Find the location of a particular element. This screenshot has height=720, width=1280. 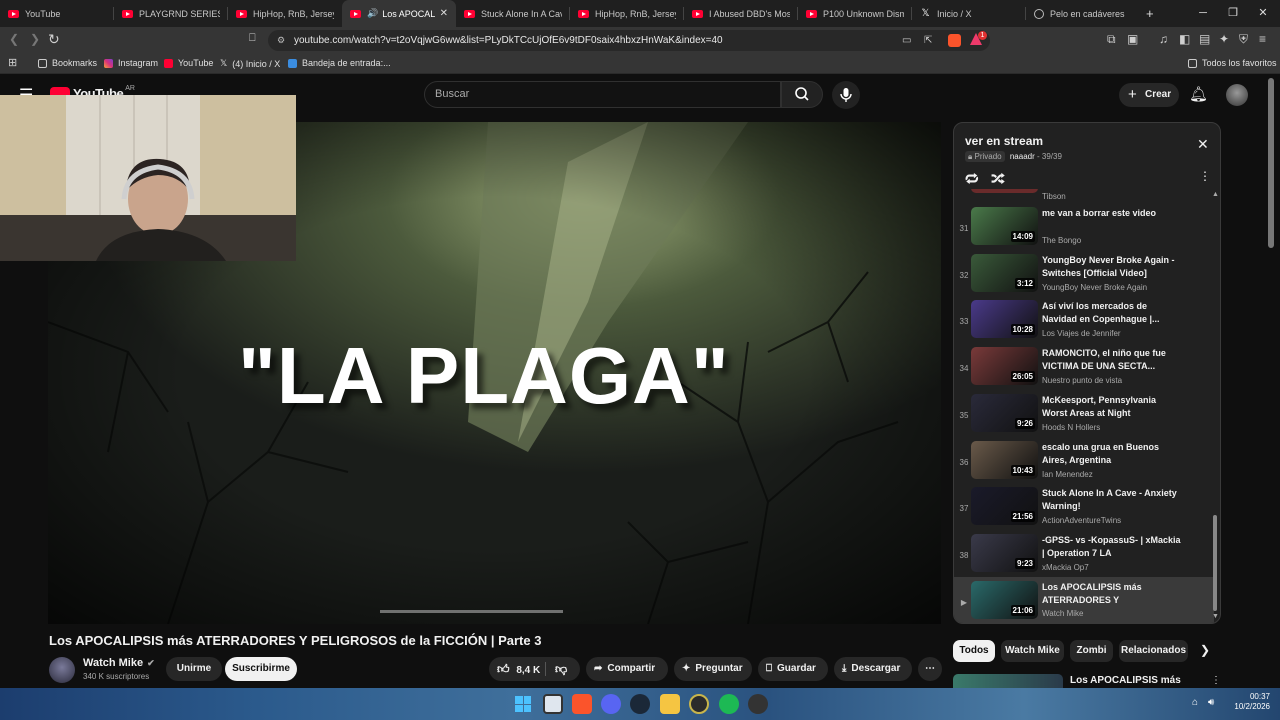

restore-button: ❐ is located at coordinates (1233, 13).